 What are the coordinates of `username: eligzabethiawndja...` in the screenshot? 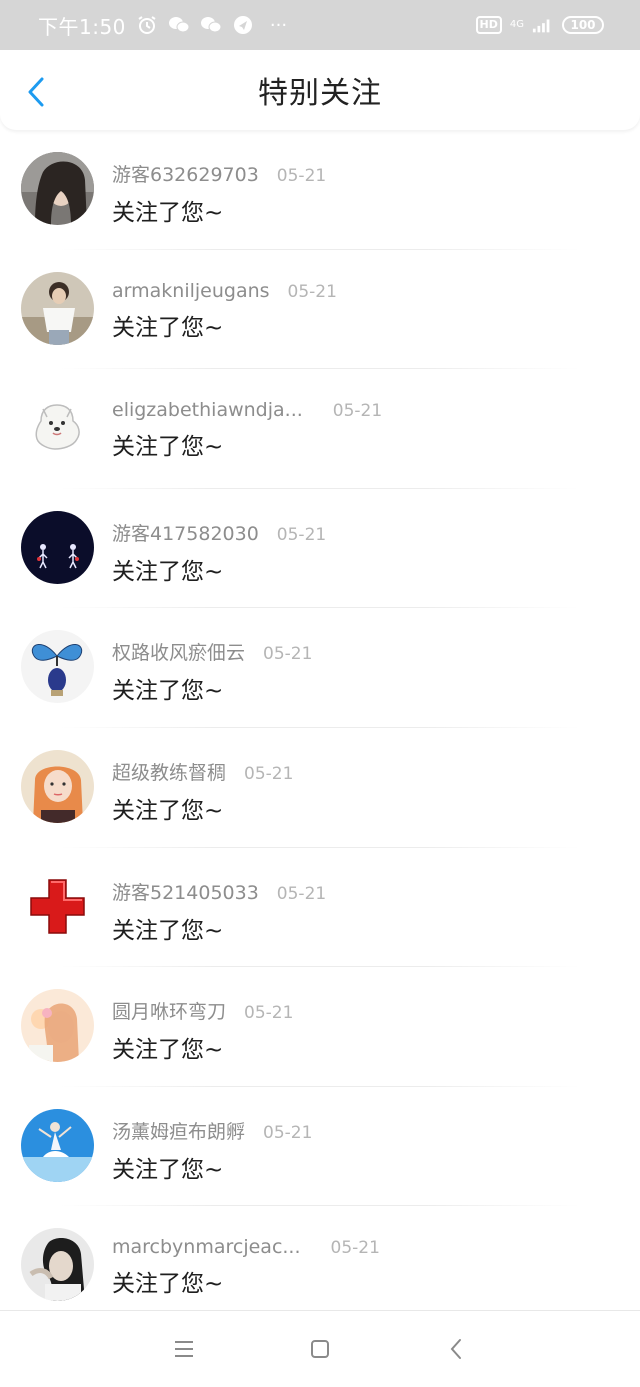 It's located at (207, 410).